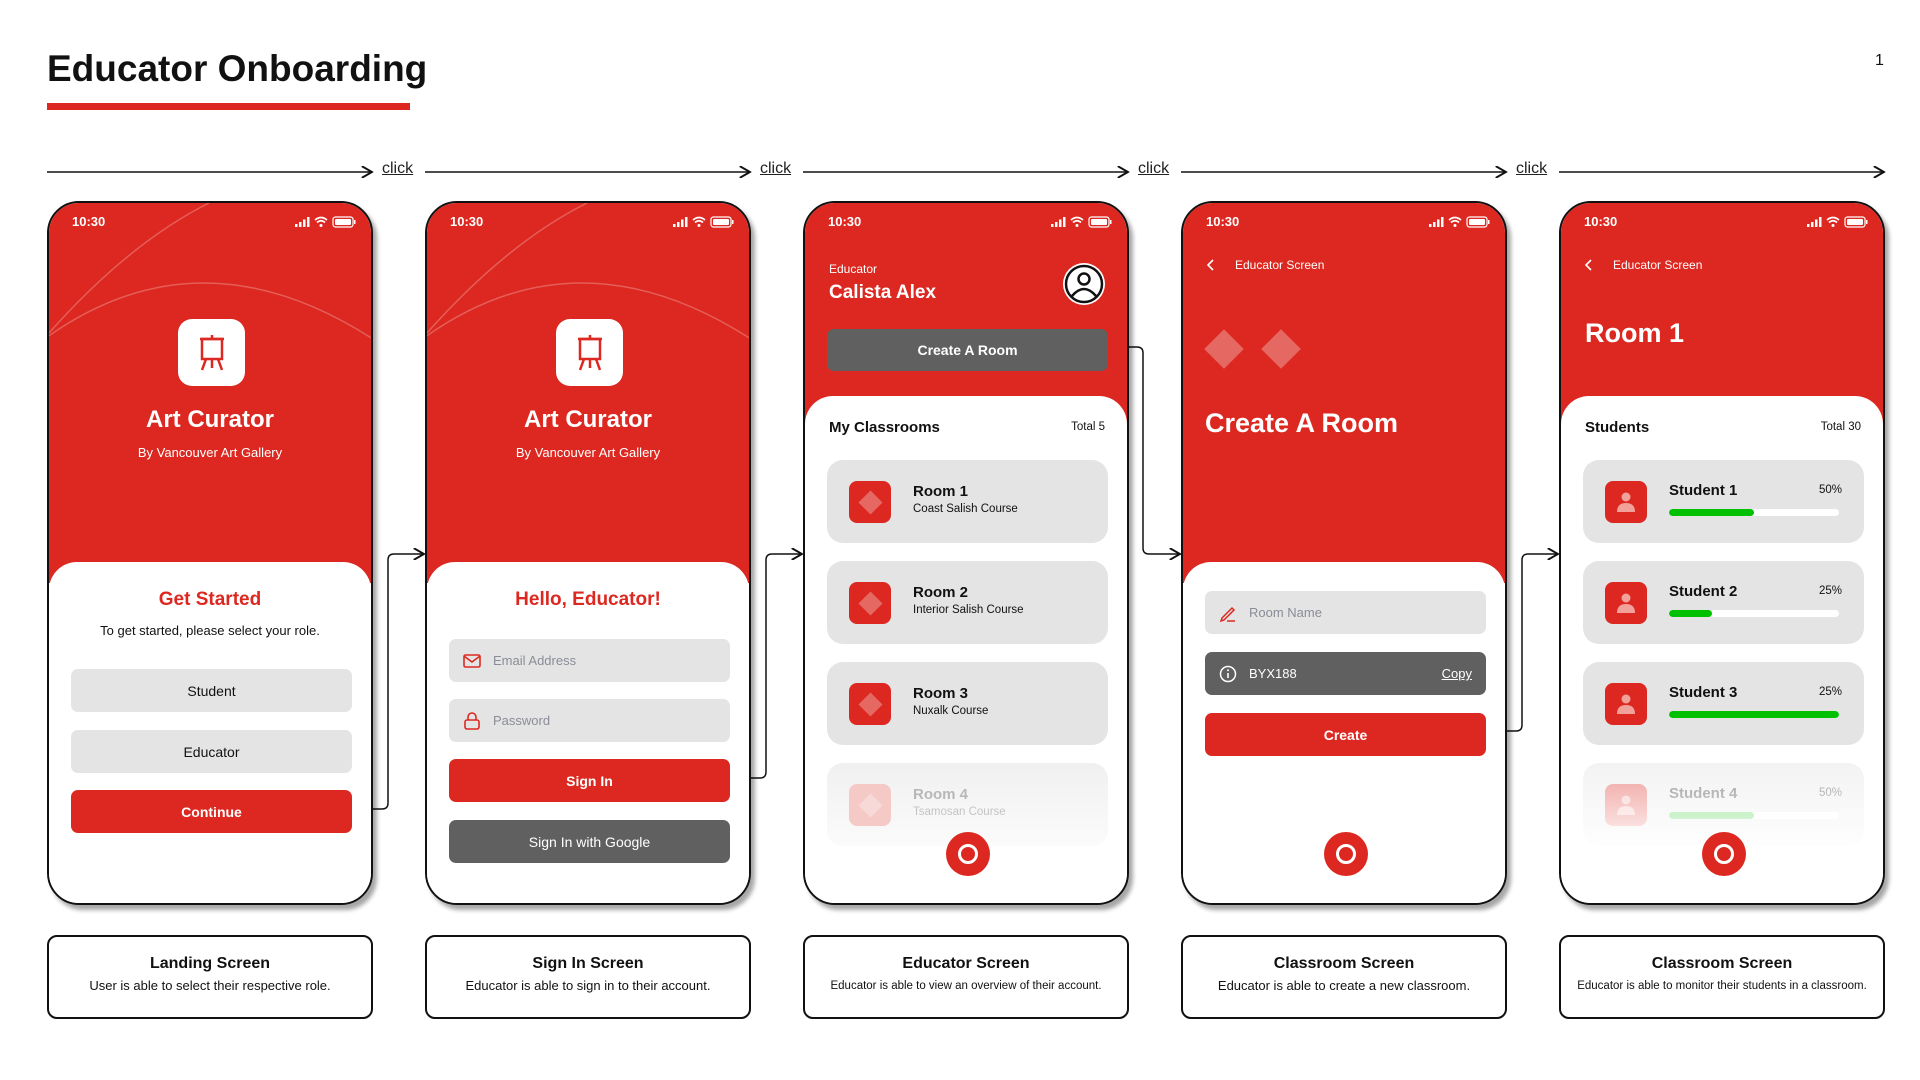 This screenshot has width=1920, height=1080. I want to click on back-label: Educator Screen, so click(1280, 265).